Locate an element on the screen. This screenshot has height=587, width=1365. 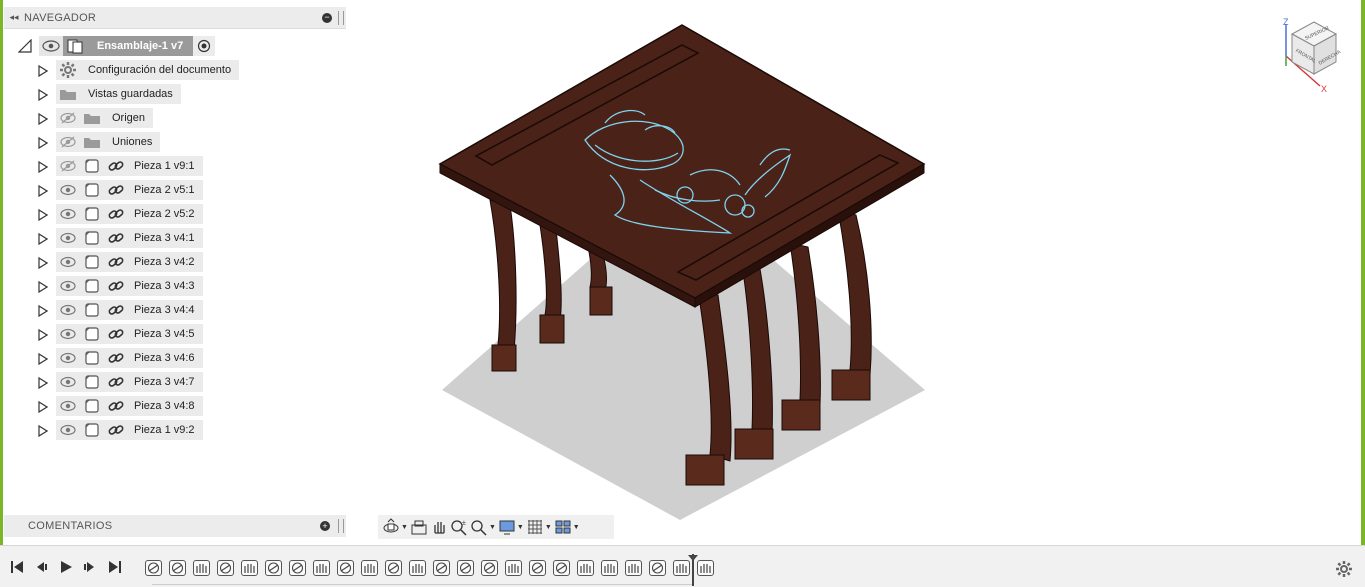
tree-item: Pieza 1 v9:2 is located at coordinates (129, 430).